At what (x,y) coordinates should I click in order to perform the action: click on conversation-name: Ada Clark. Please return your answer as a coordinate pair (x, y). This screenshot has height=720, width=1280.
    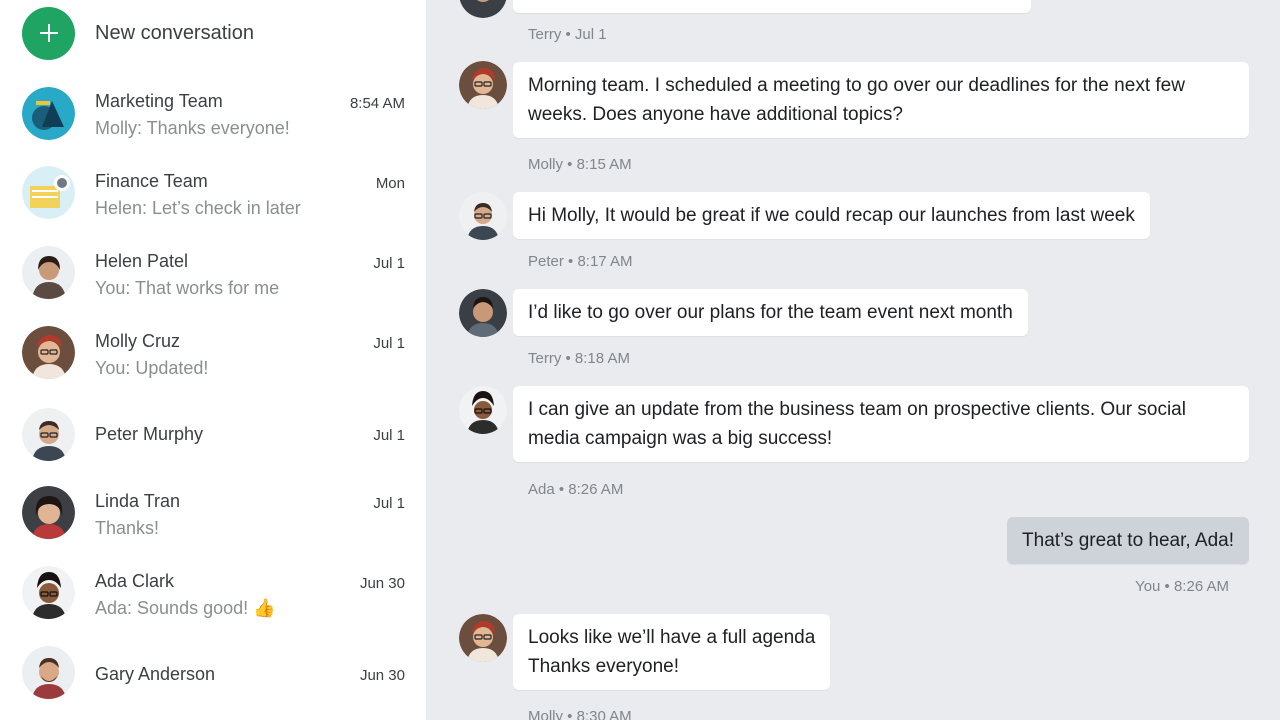
    Looking at the image, I should click on (135, 581).